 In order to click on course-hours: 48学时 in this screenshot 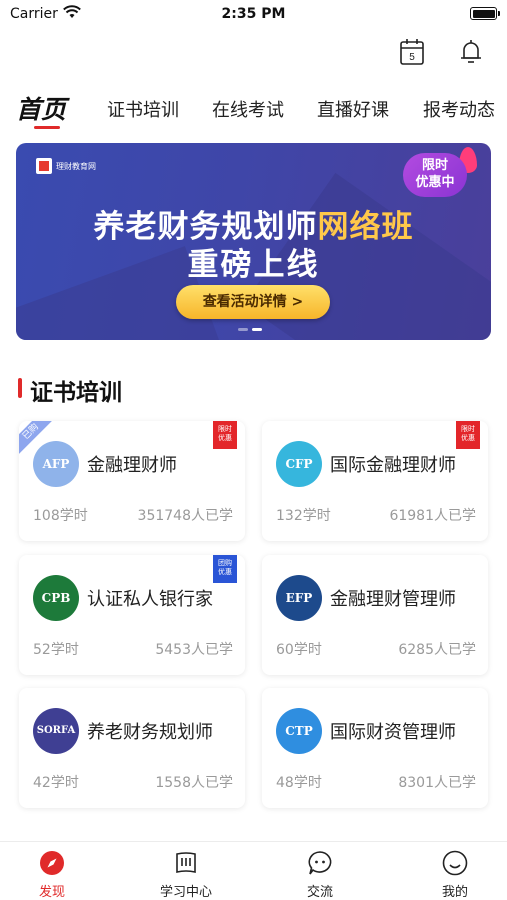, I will do `click(299, 783)`.